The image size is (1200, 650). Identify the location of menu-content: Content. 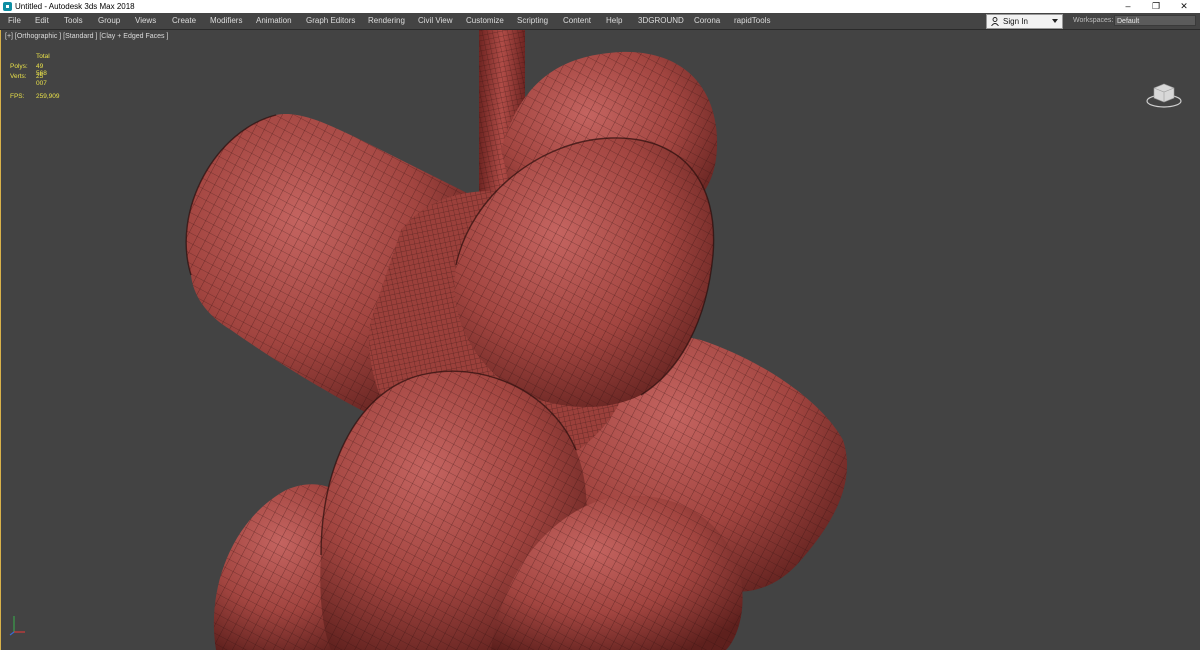
(577, 21).